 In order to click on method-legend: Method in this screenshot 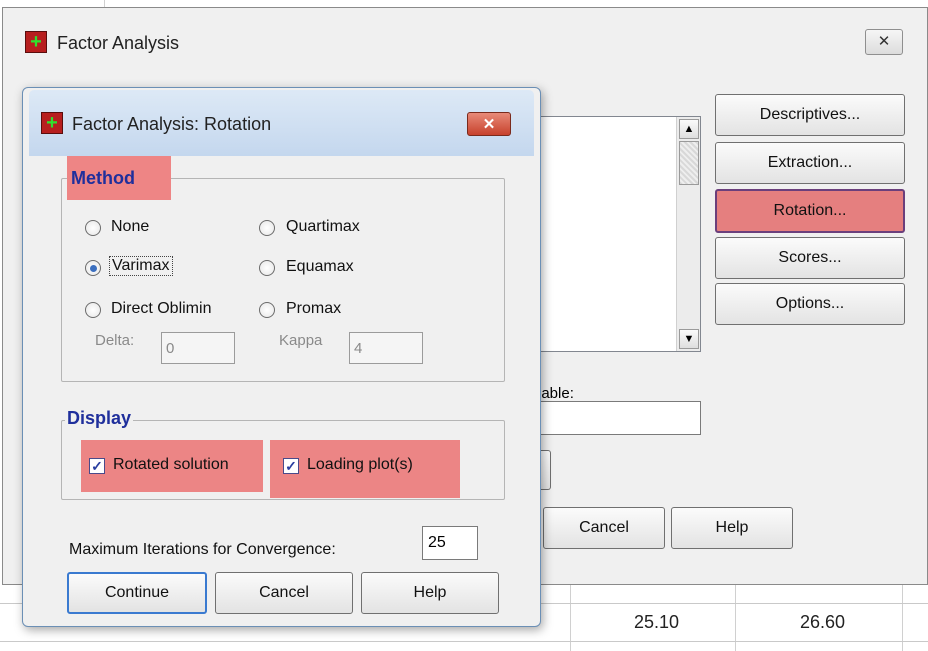, I will do `click(119, 178)`.